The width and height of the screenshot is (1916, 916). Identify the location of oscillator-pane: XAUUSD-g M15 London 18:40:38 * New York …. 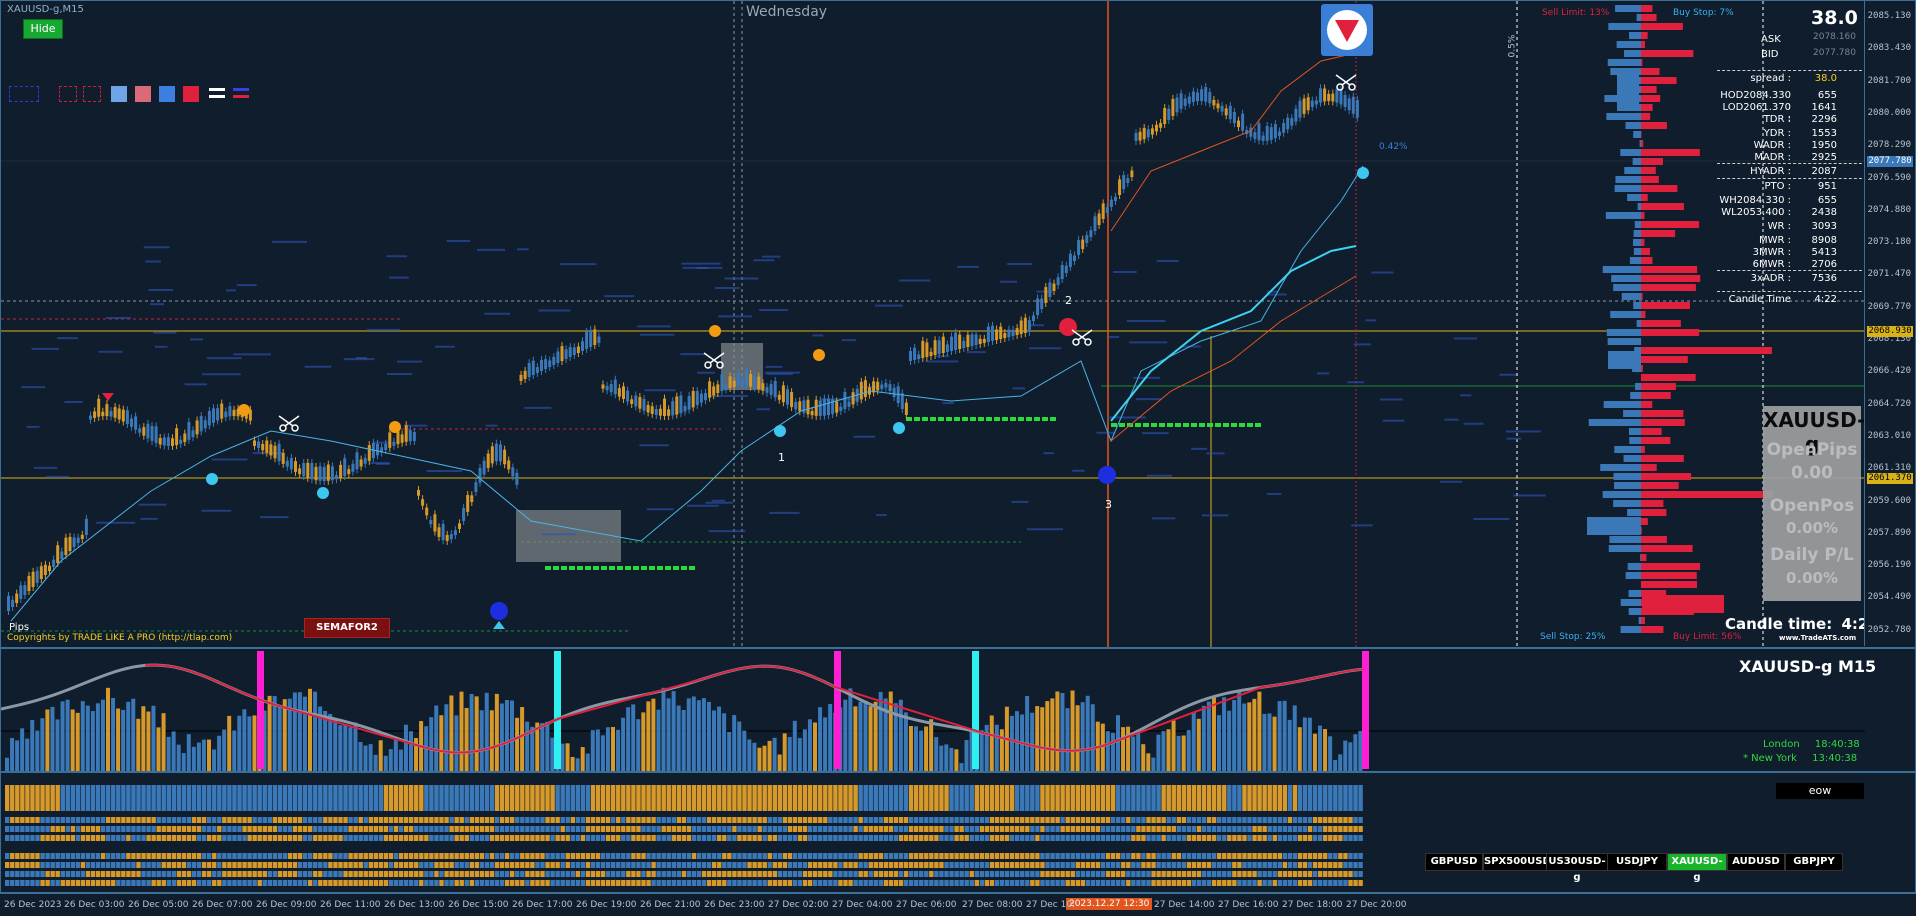
(958, 710).